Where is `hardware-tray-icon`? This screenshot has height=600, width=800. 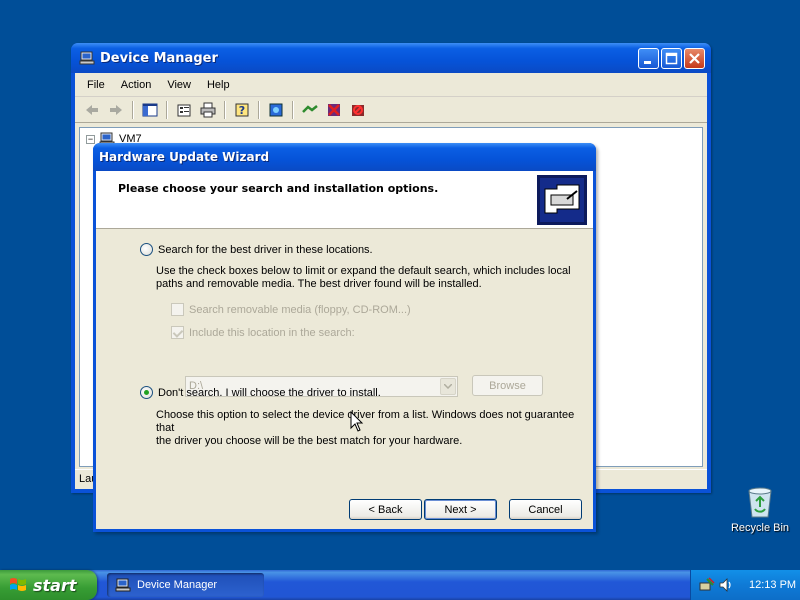 hardware-tray-icon is located at coordinates (707, 585).